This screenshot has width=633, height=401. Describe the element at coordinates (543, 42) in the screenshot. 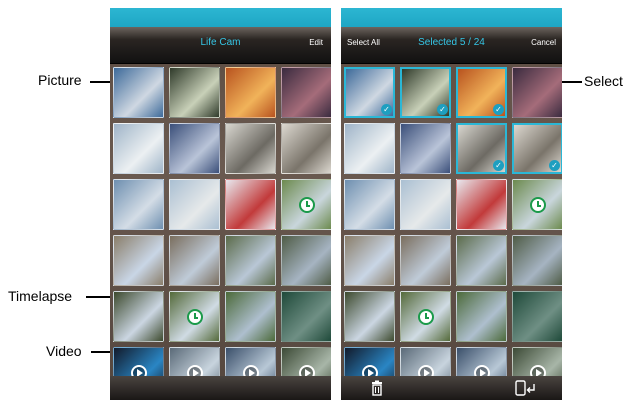

I see `cancel-button: Cancel` at that location.